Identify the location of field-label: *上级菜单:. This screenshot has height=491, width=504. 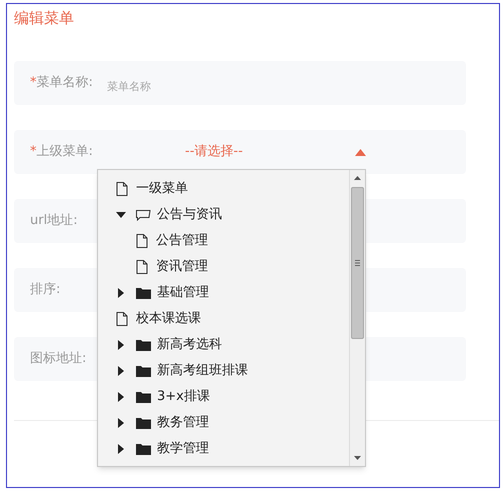
(62, 152).